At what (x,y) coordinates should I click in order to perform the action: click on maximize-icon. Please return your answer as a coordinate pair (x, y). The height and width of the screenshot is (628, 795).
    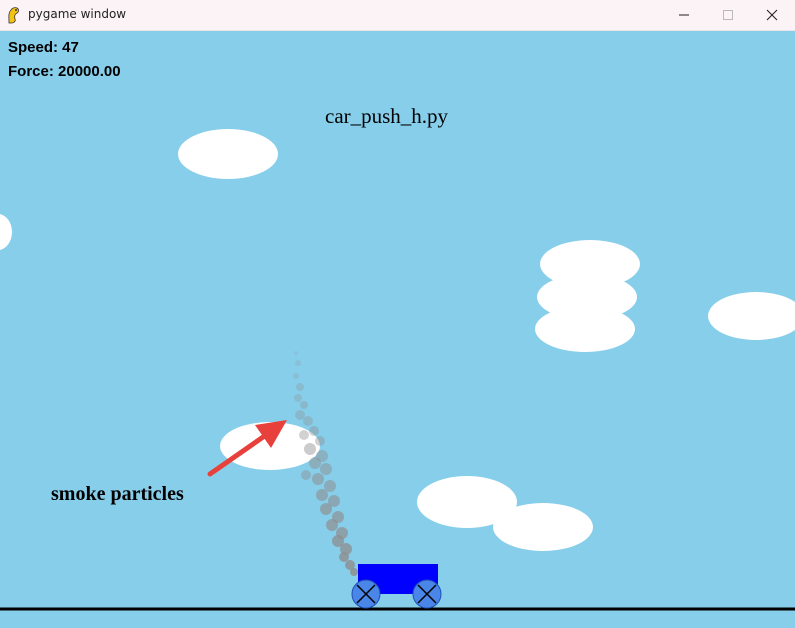
    Looking at the image, I should click on (728, 15).